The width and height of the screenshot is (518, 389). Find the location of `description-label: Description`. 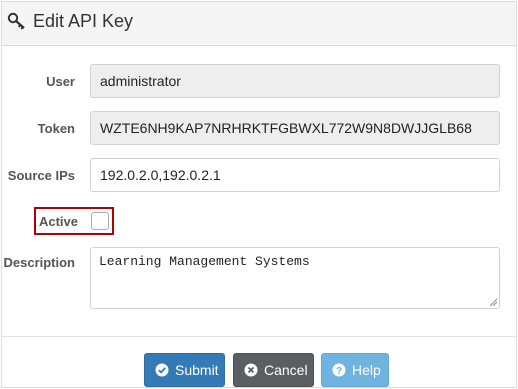

description-label: Description is located at coordinates (39, 262).